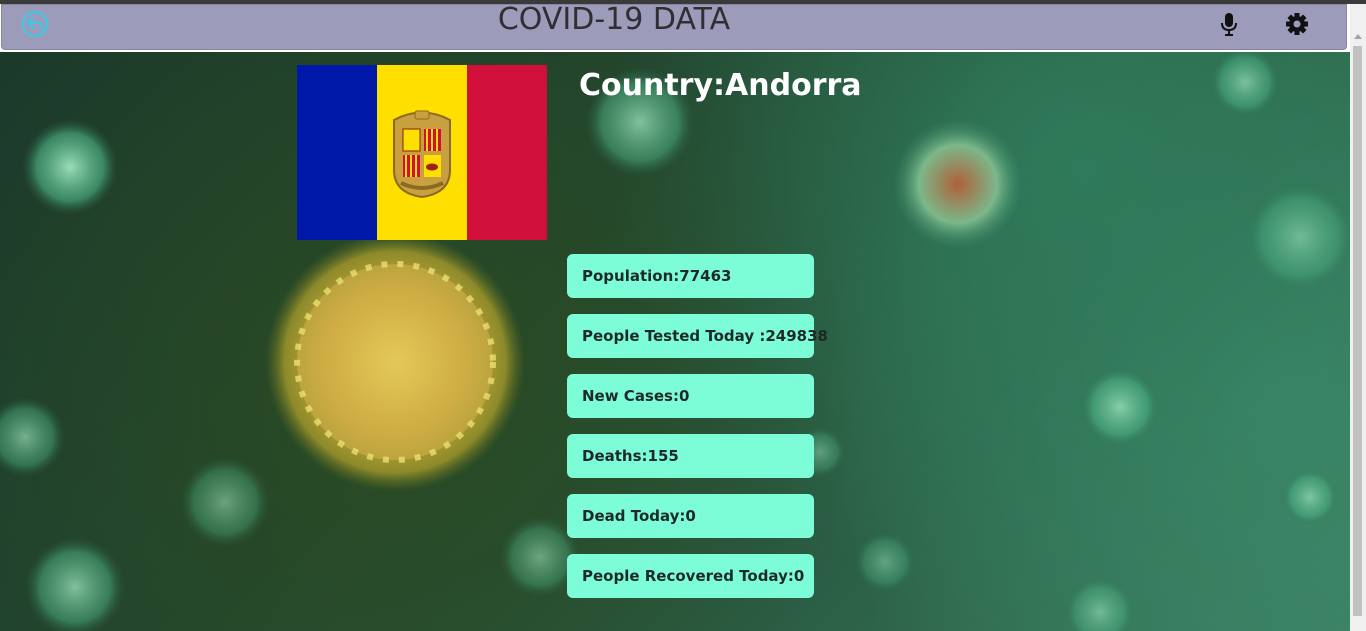  What do you see at coordinates (697, 336) in the screenshot?
I see `tested-today-card: People Tested Today :249838` at bounding box center [697, 336].